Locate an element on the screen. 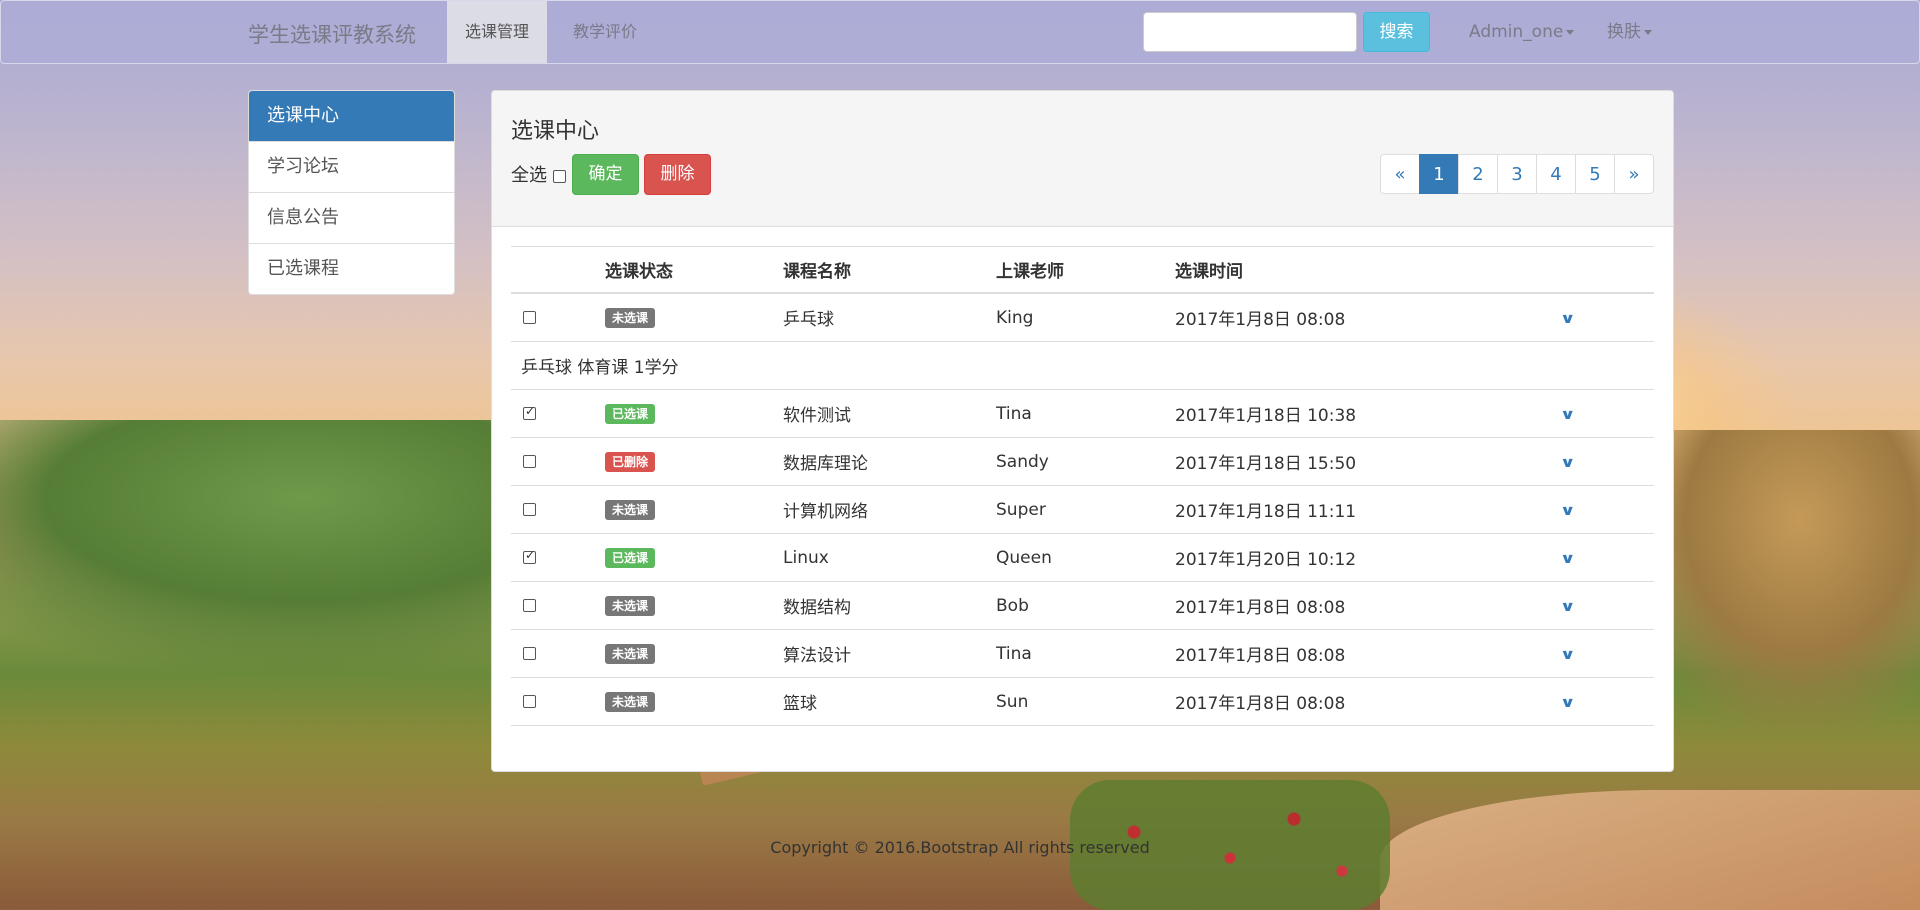  header-teacher: 上课老师 is located at coordinates (1085, 270).